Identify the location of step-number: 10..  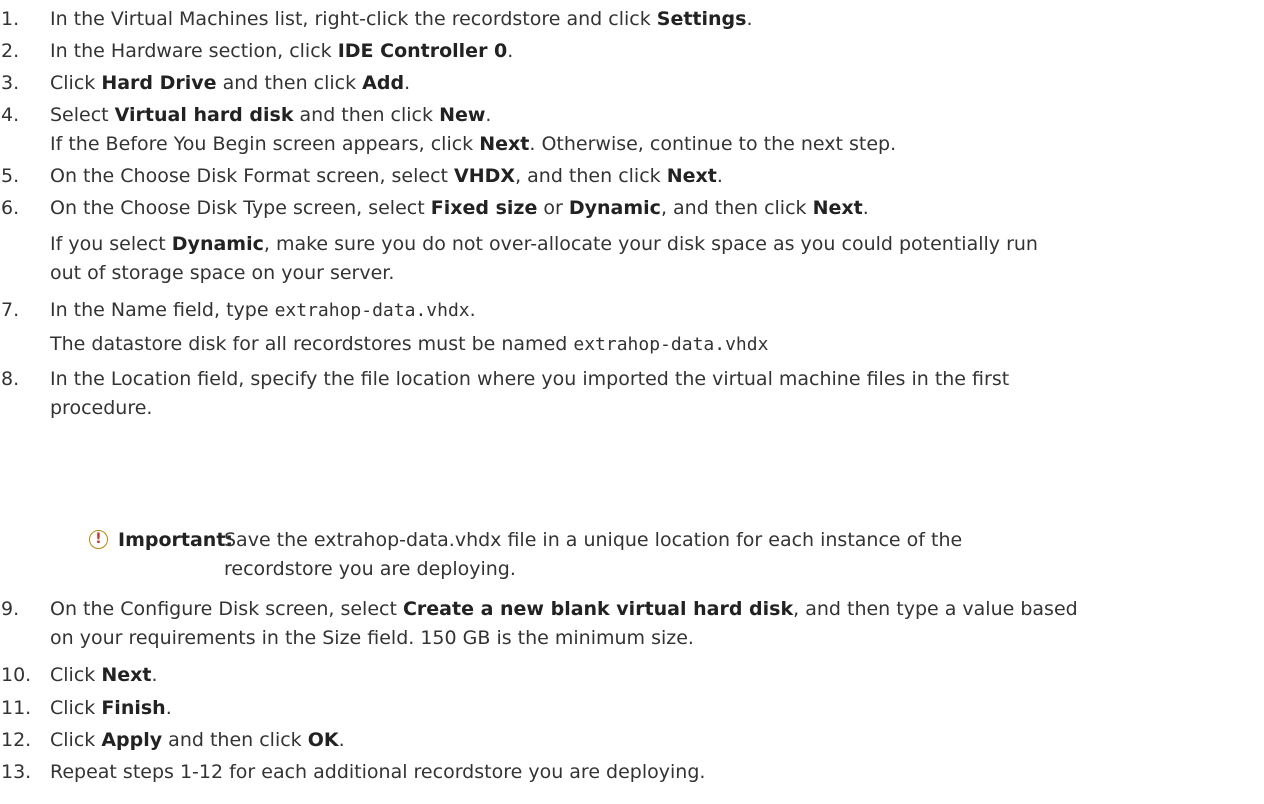
(16, 675).